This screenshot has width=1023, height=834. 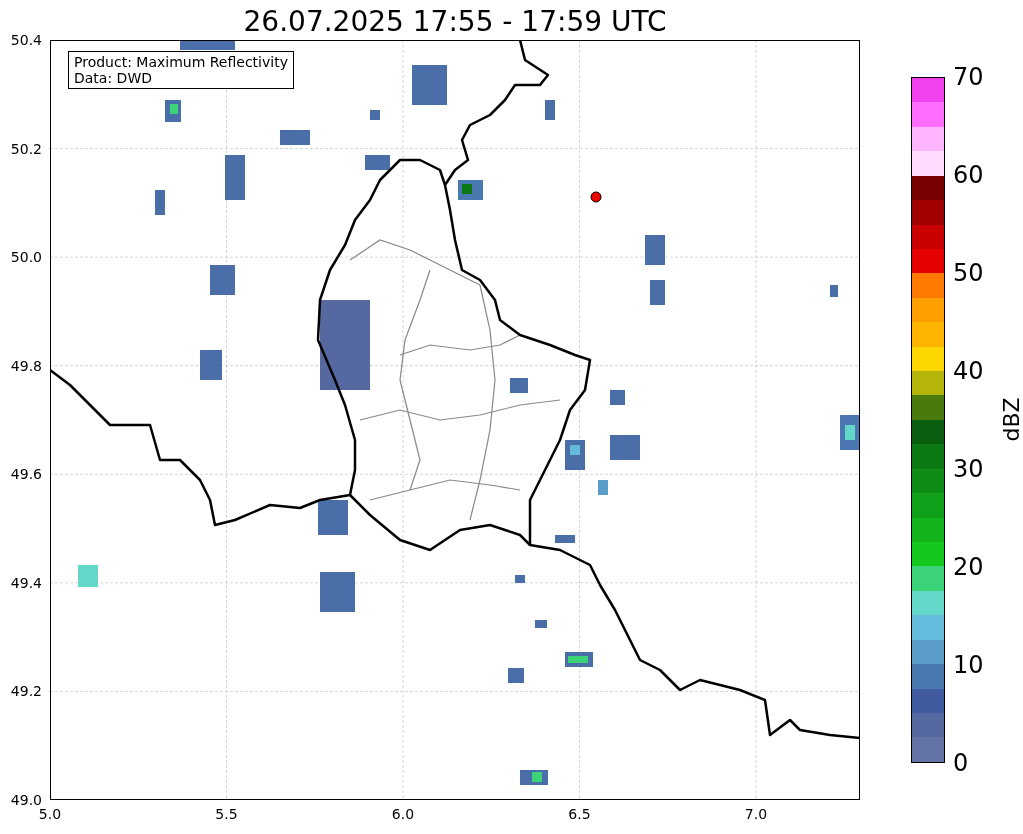 What do you see at coordinates (26, 582) in the screenshot?
I see `y-tick-label: 49.4` at bounding box center [26, 582].